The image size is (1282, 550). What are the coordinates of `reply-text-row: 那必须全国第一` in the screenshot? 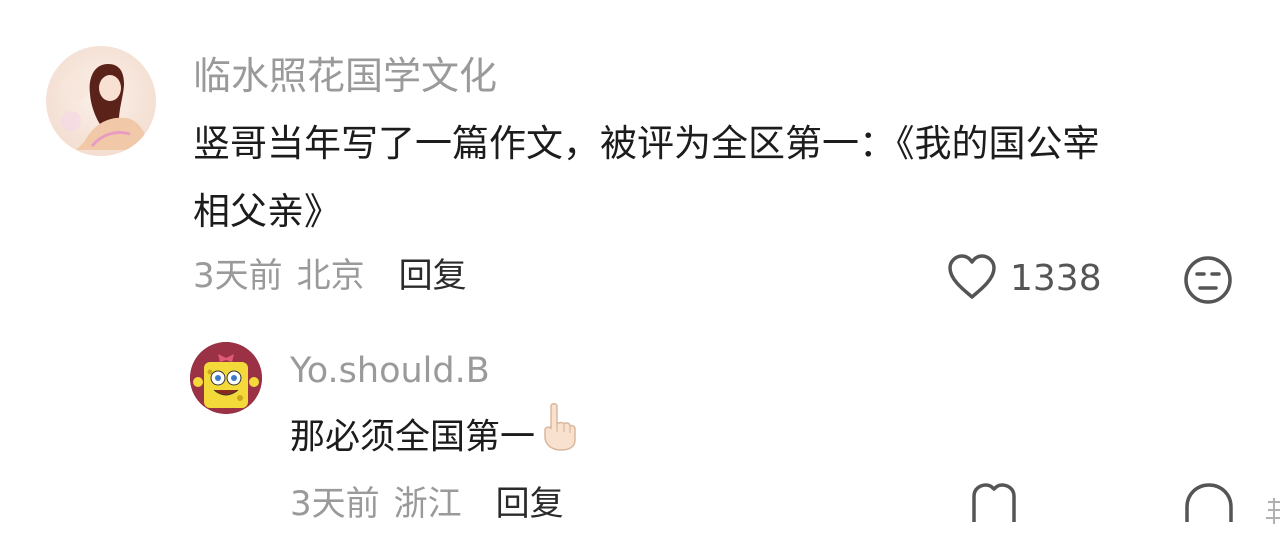 It's located at (433, 436).